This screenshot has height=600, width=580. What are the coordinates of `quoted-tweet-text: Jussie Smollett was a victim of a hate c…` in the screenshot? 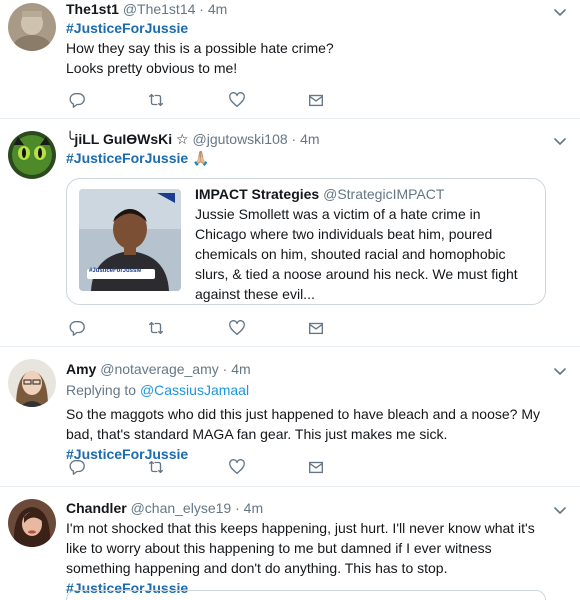 It's located at (356, 254).